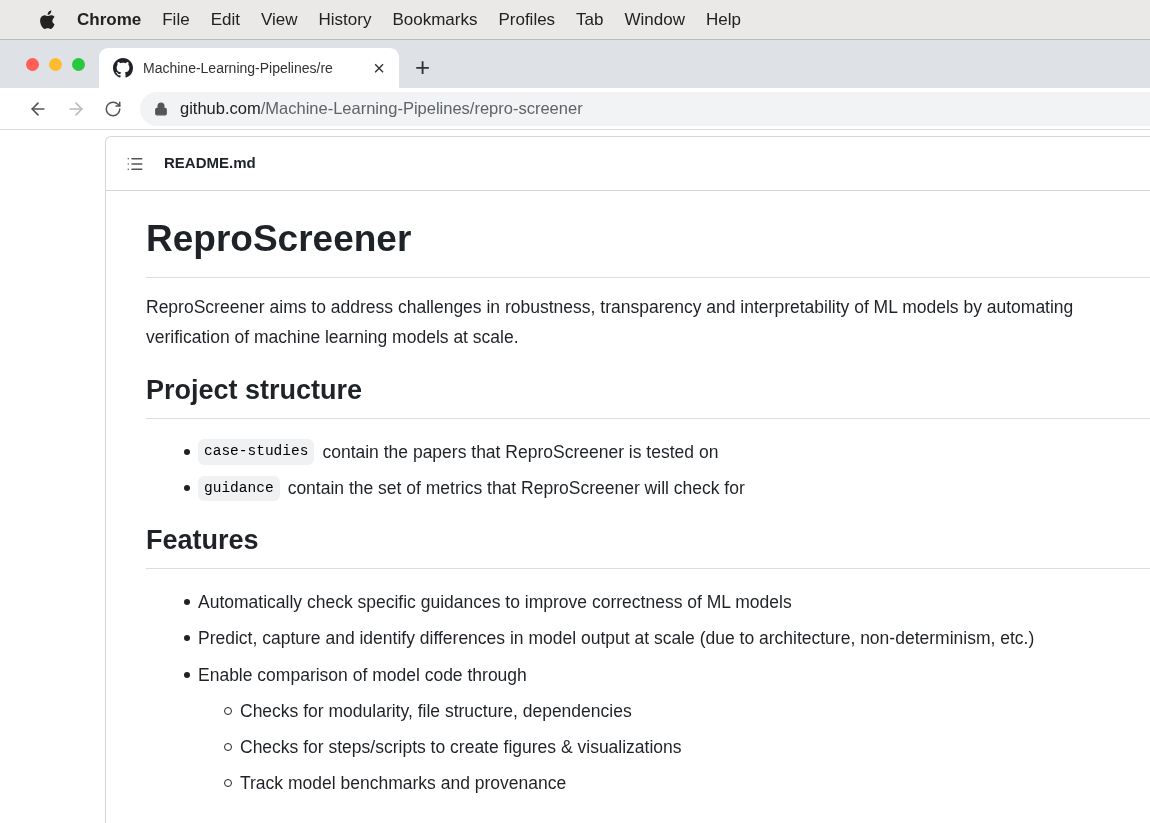 This screenshot has width=1150, height=823. What do you see at coordinates (495, 602) in the screenshot?
I see `list-item-text: Automatically check specific guidances to improve correctness of ML models` at bounding box center [495, 602].